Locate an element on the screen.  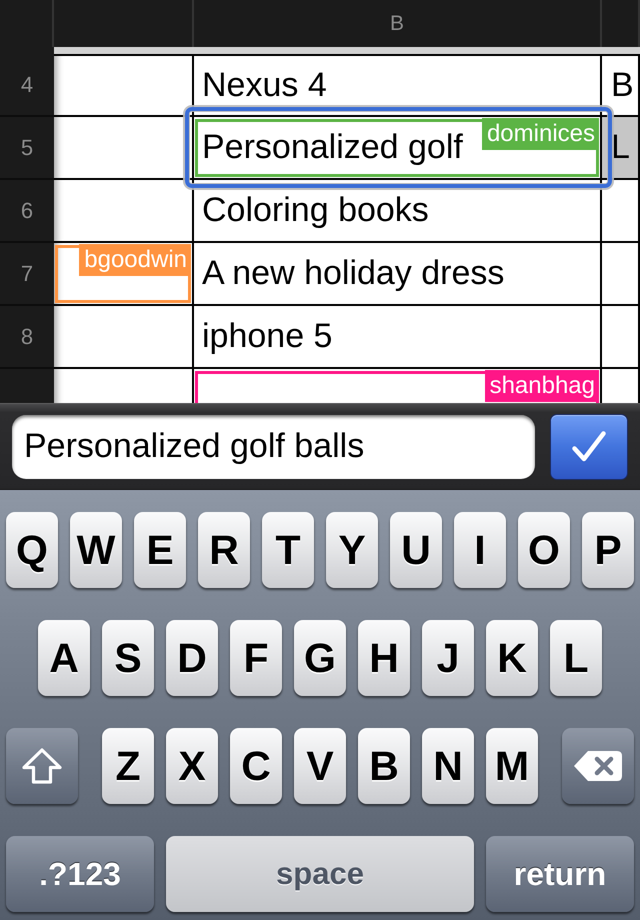
letter-key: S is located at coordinates (128, 658).